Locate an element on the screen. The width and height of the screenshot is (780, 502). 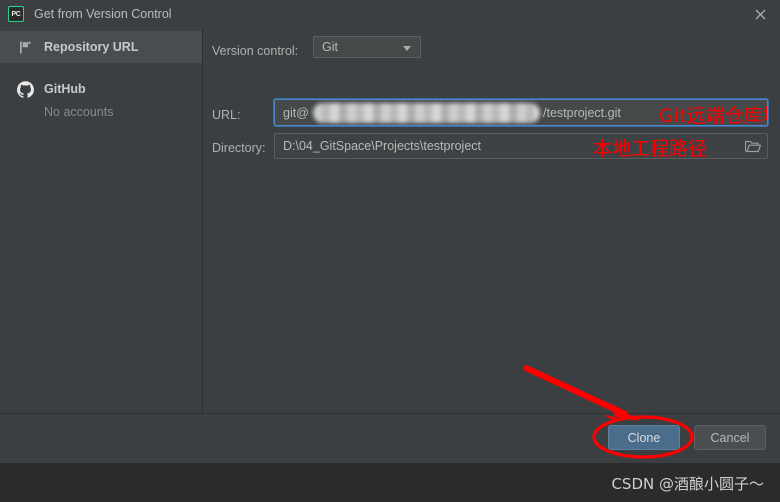
close-glyph is located at coordinates (760, 14).